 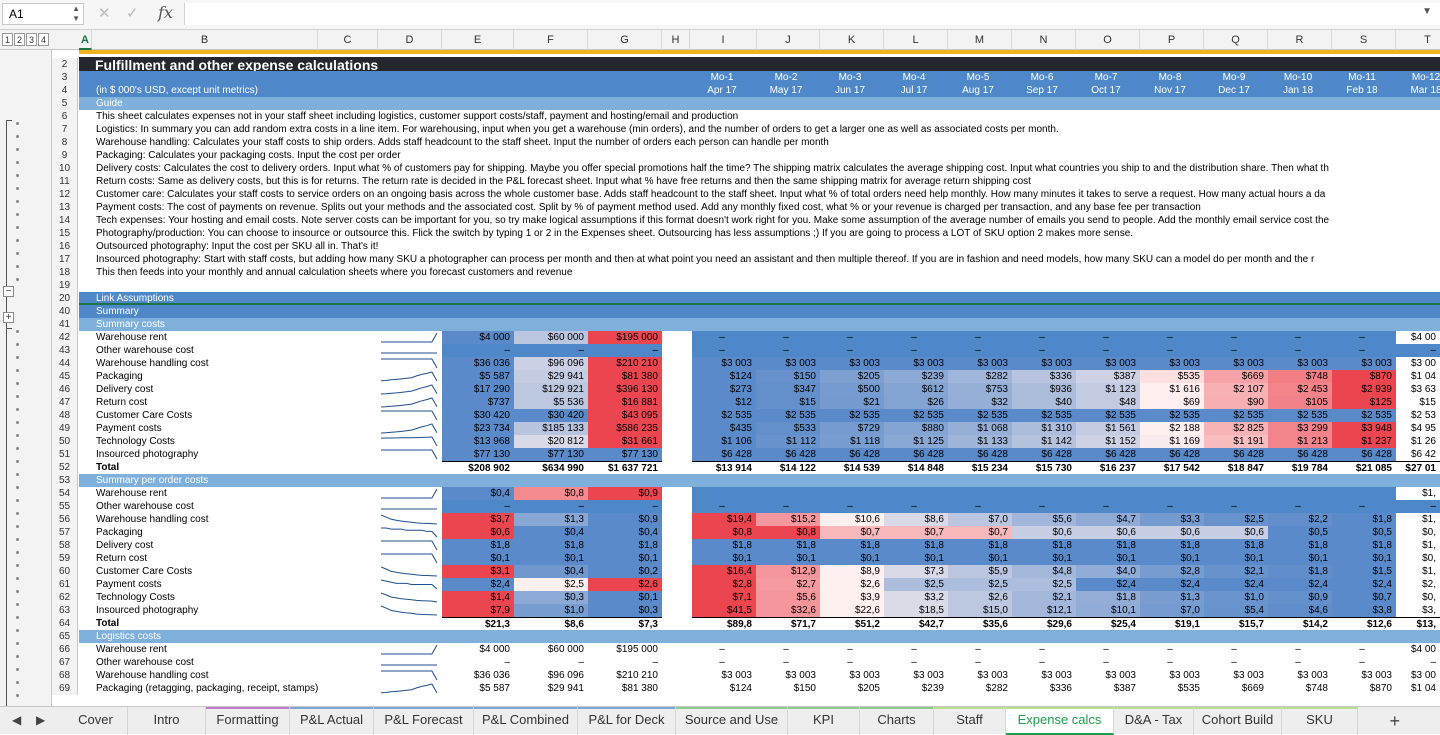 I want to click on column-header-r: R, so click(x=1300, y=40).